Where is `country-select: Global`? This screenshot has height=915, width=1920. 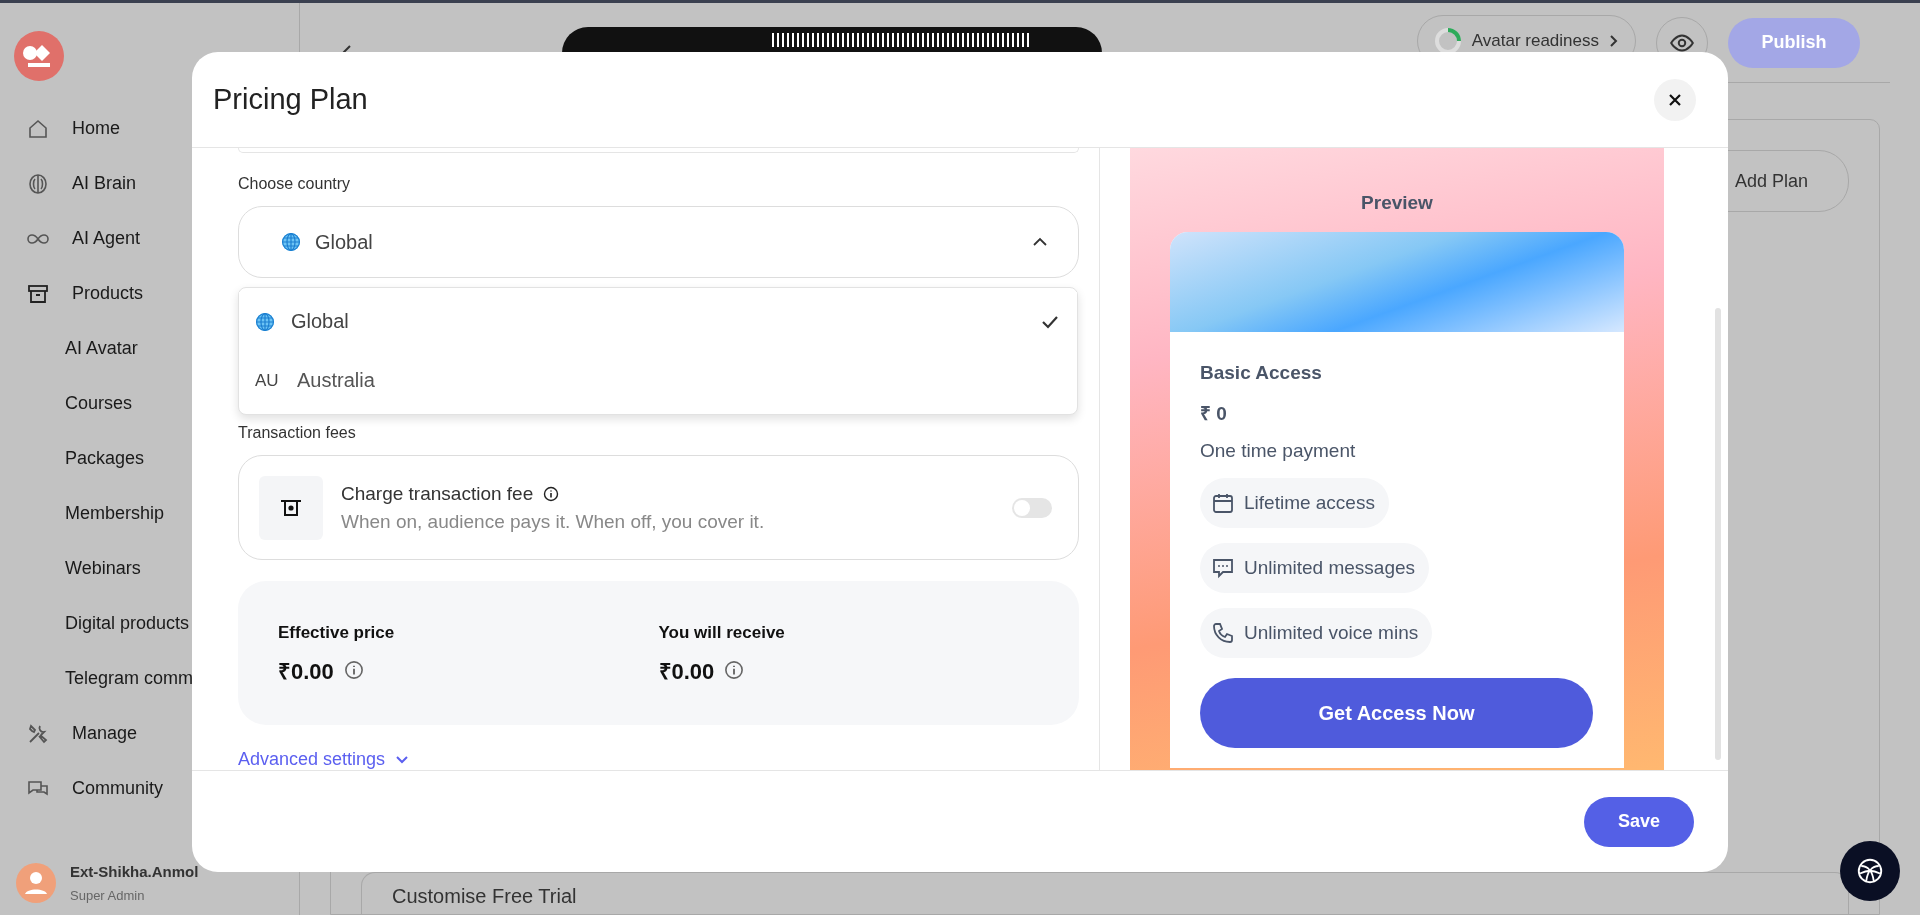 country-select: Global is located at coordinates (658, 242).